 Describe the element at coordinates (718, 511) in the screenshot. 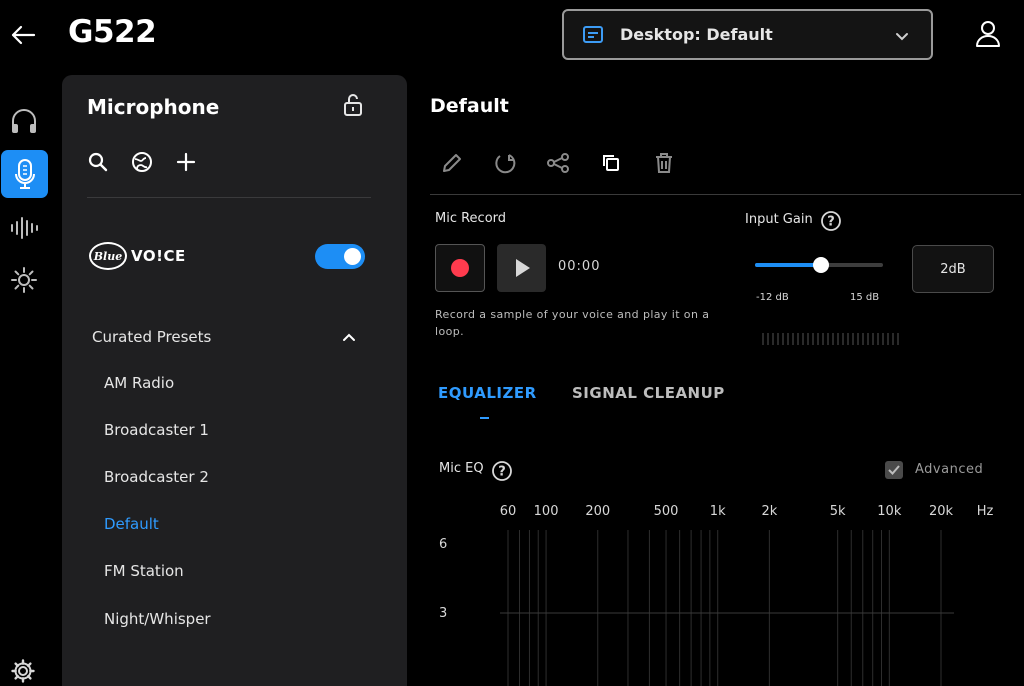

I see `eq-freq-label: 1k` at that location.